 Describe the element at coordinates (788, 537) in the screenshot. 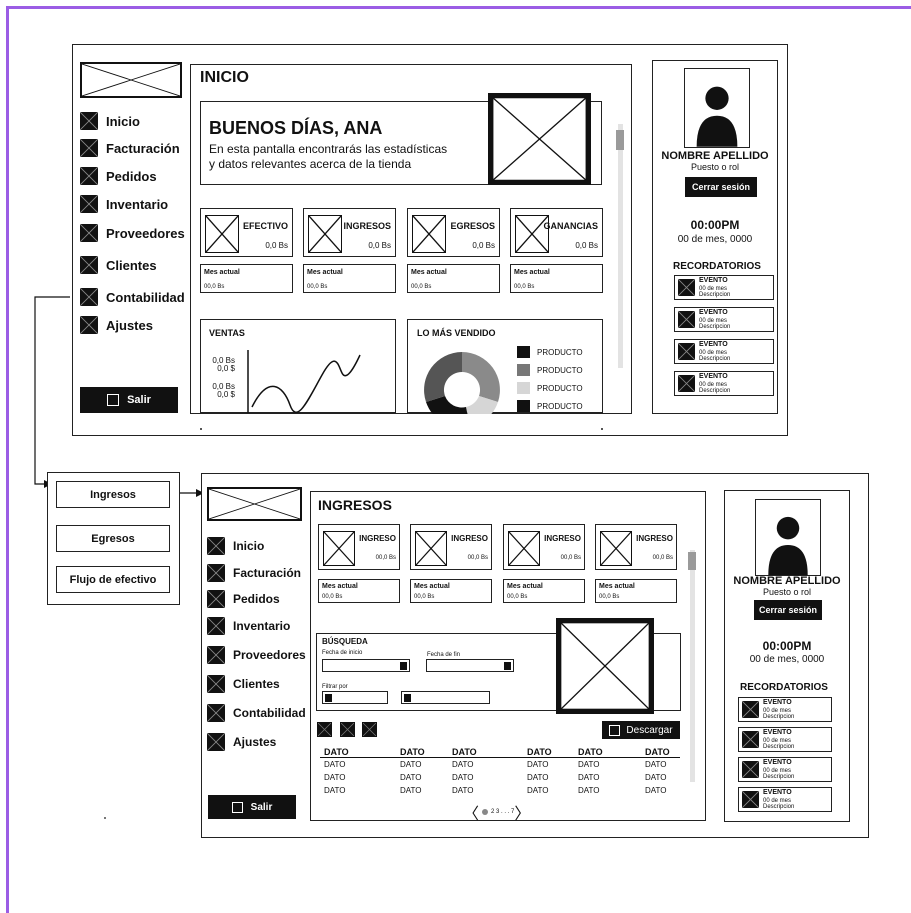

I see `avatar` at that location.